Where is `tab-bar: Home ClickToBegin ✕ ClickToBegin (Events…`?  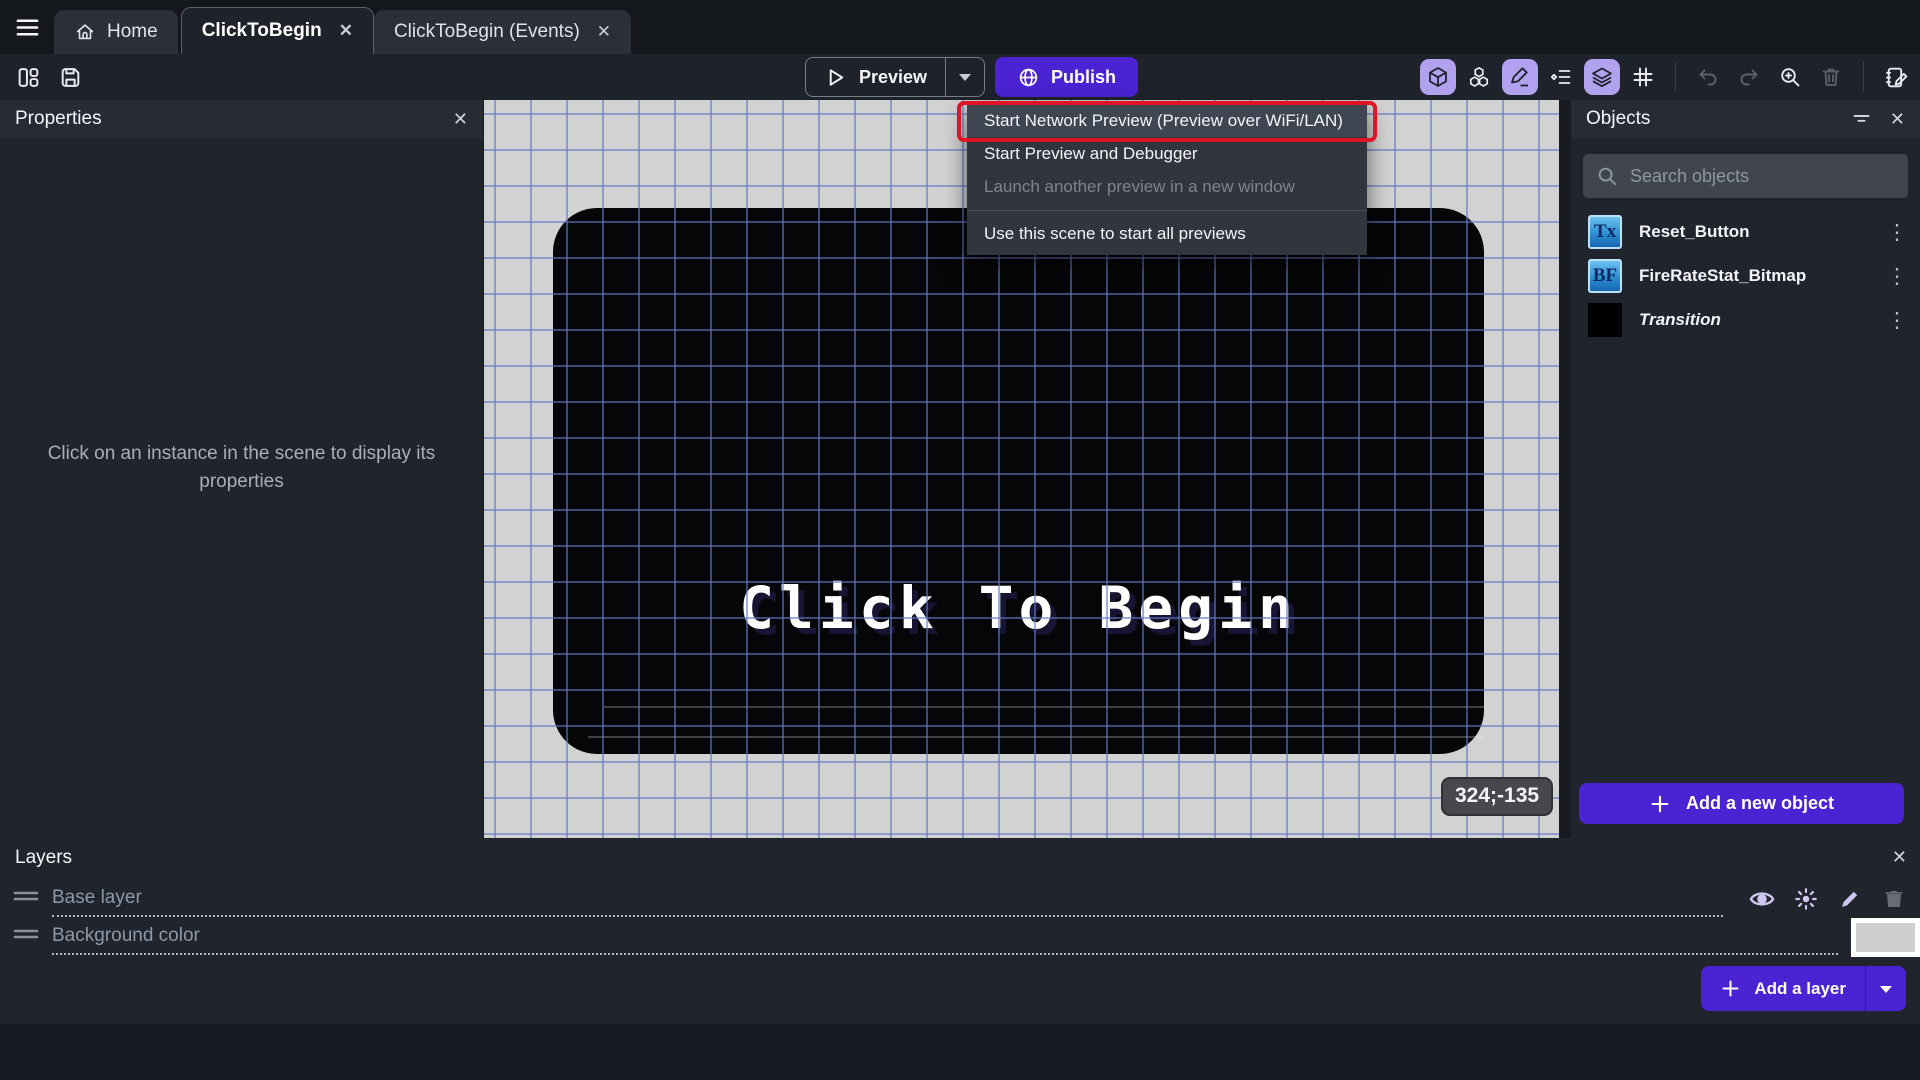 tab-bar: Home ClickToBegin ✕ ClickToBegin (Events… is located at coordinates (960, 27).